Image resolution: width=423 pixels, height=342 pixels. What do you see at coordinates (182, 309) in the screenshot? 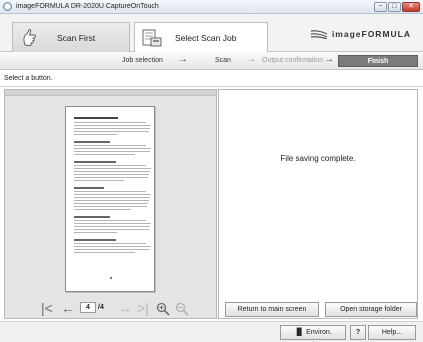
I see `zoom-out-icon` at bounding box center [182, 309].